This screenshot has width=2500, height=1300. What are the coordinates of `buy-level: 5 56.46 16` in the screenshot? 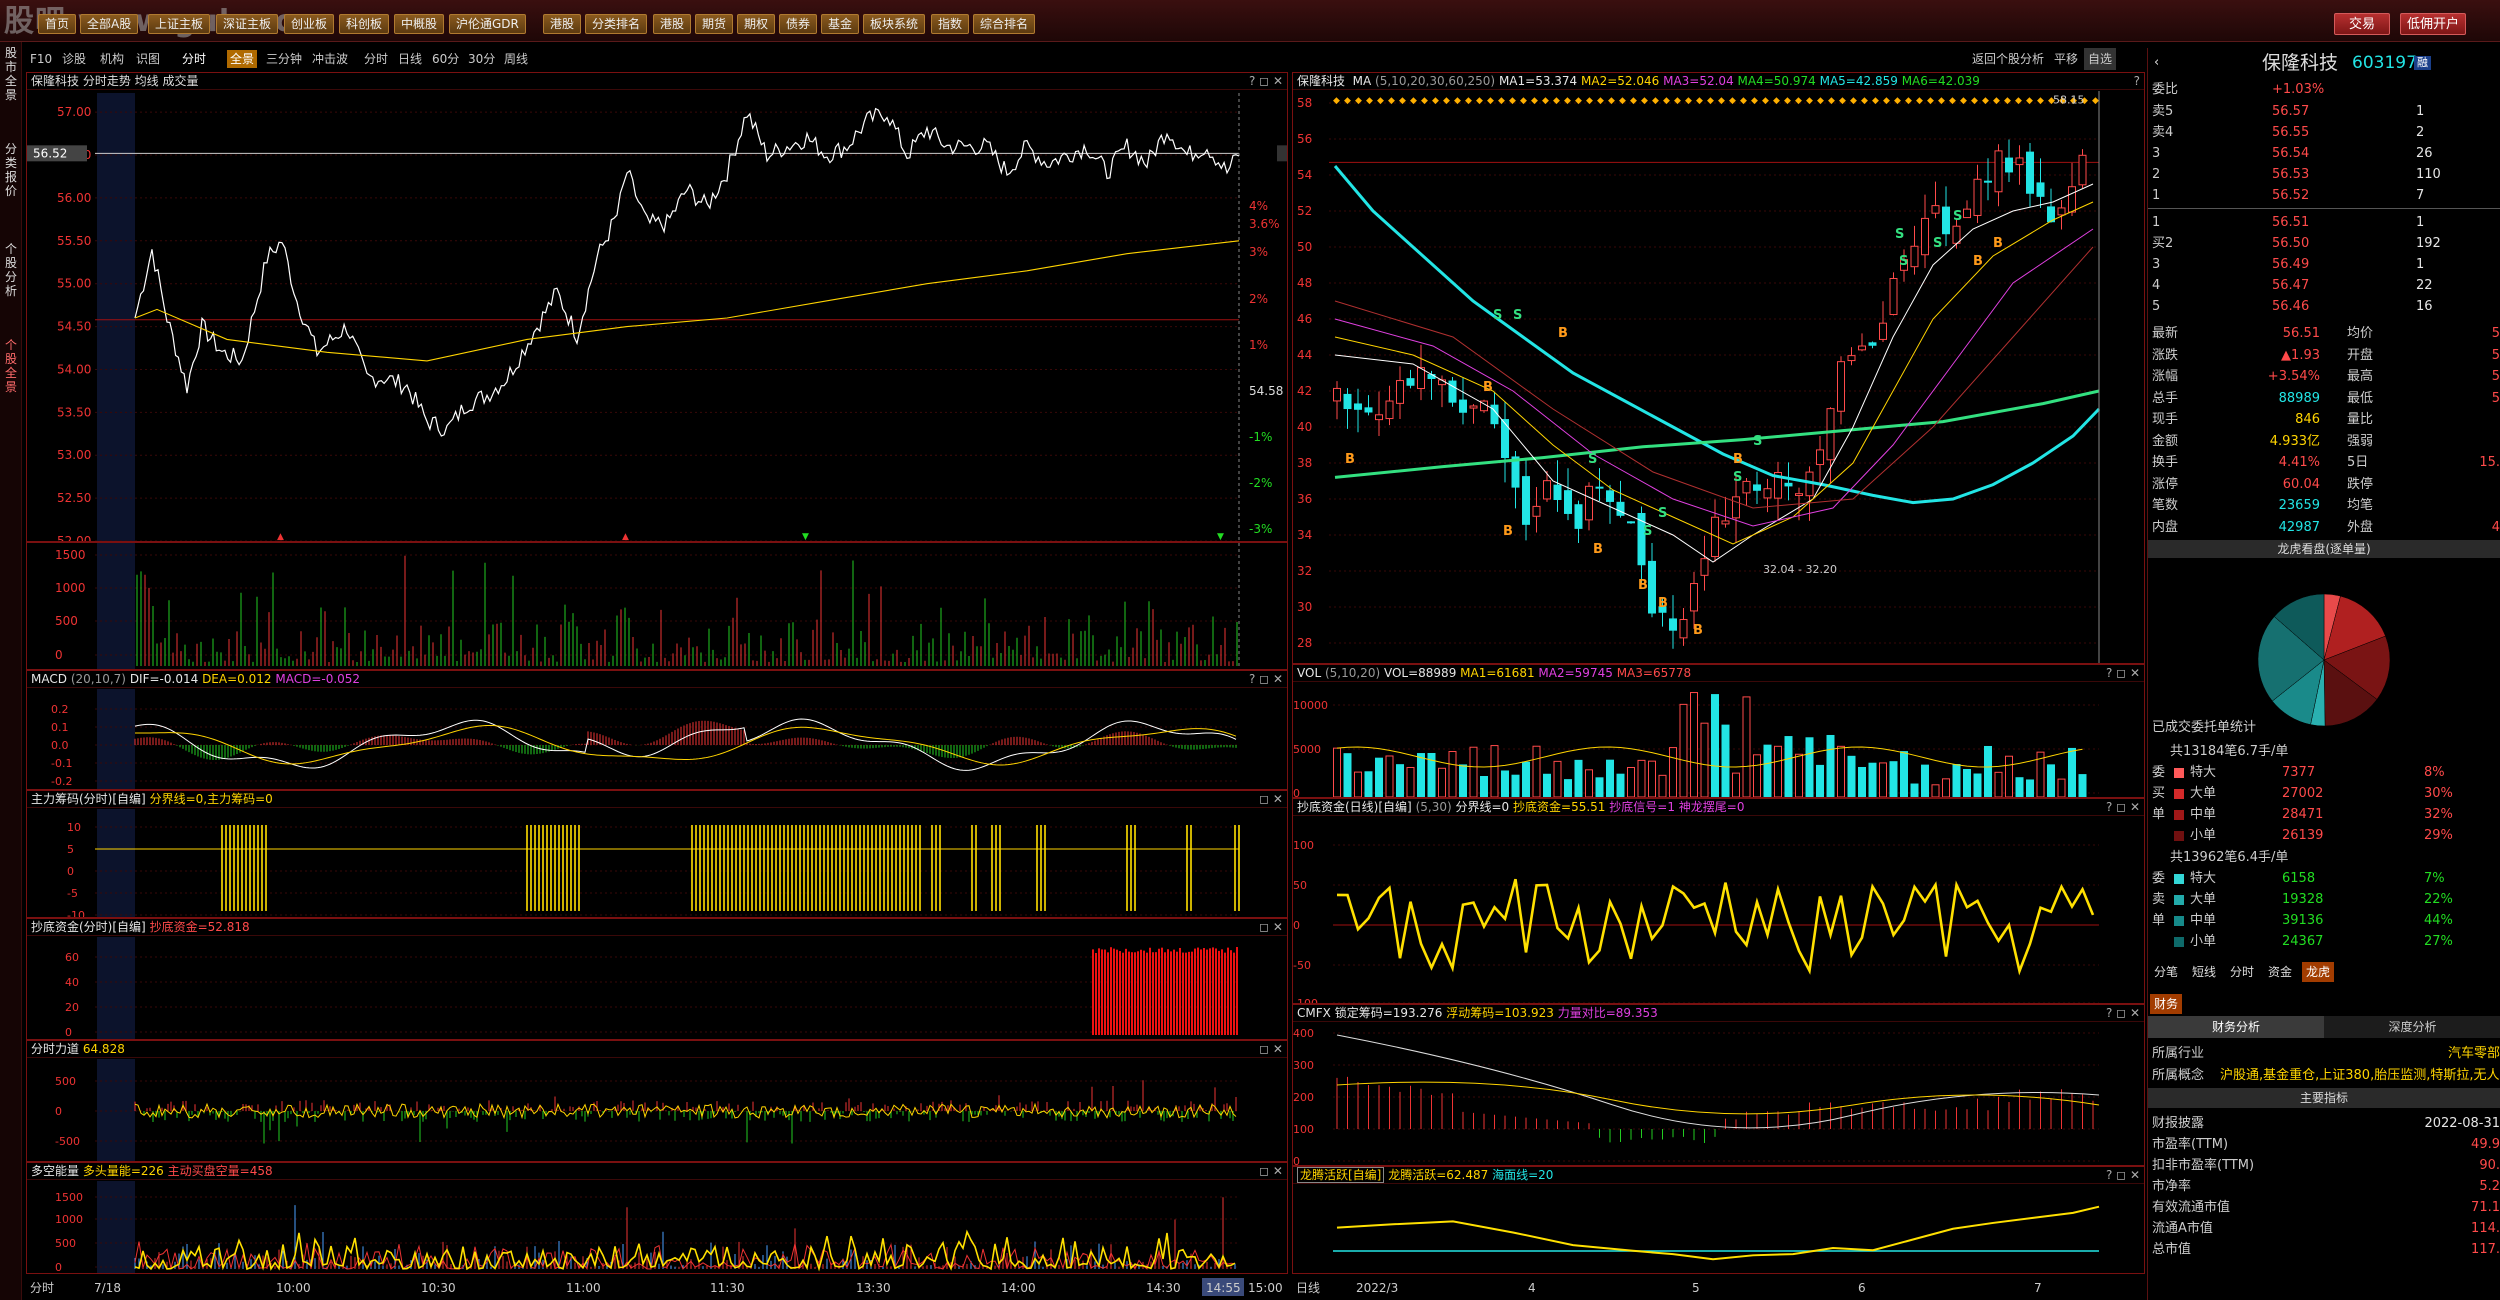 It's located at (2326, 307).